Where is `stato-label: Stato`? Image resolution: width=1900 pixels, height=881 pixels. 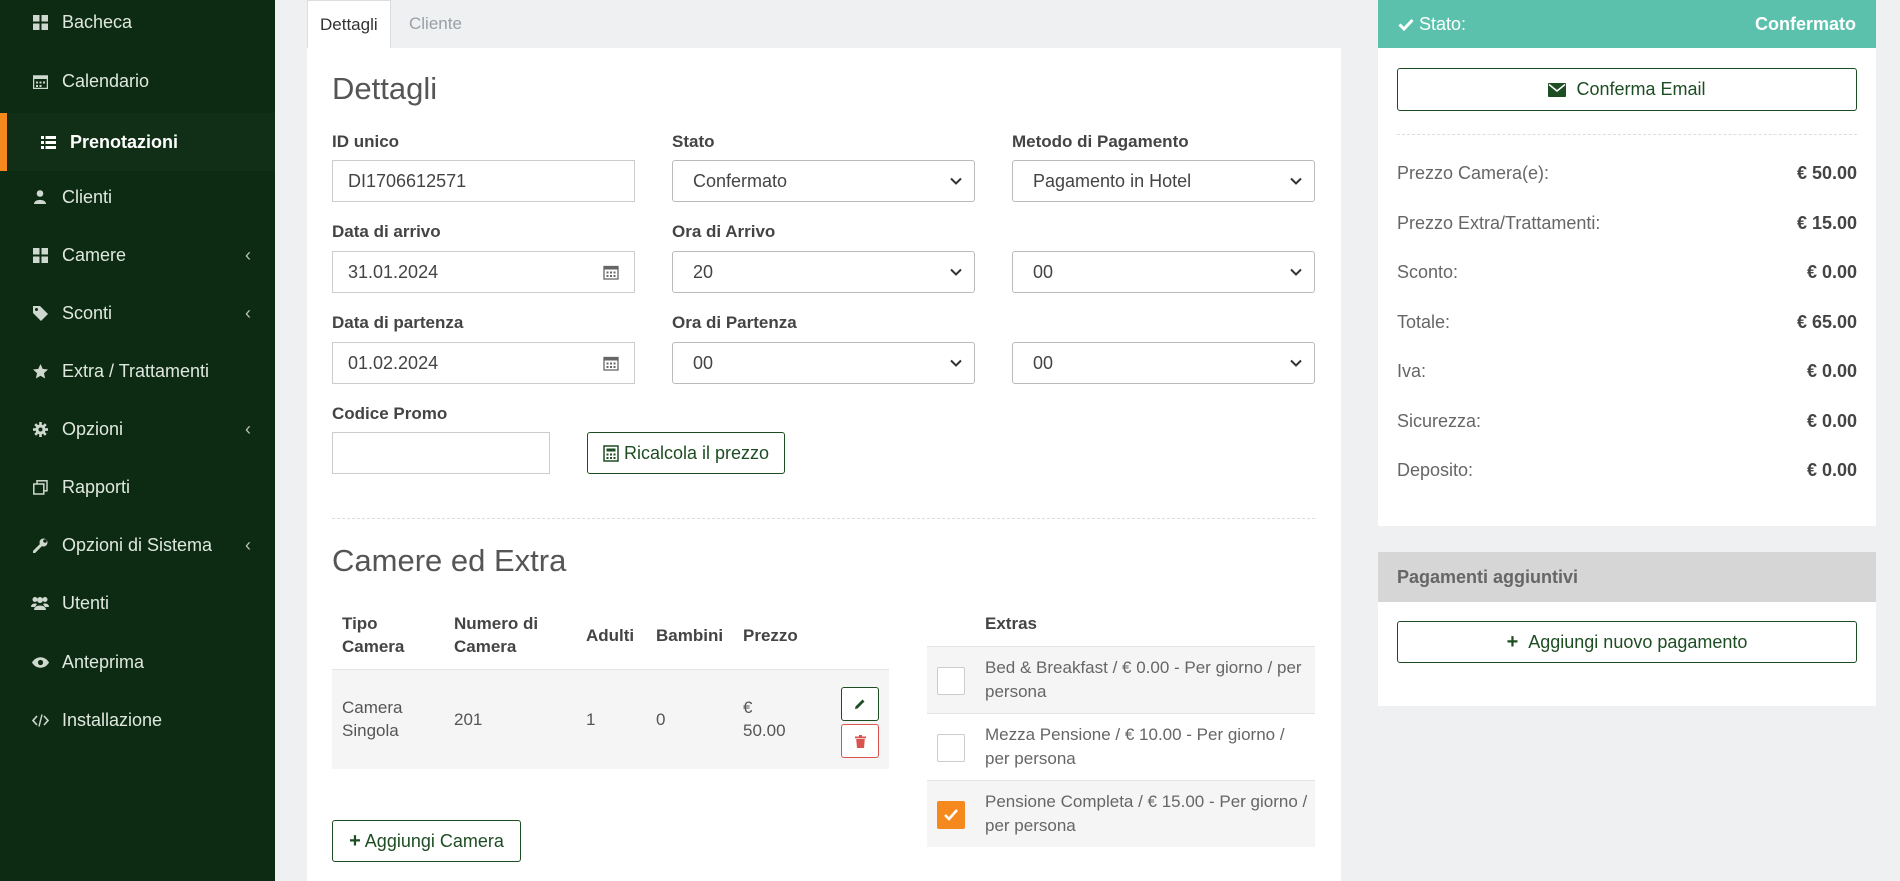
stato-label: Stato is located at coordinates (693, 141).